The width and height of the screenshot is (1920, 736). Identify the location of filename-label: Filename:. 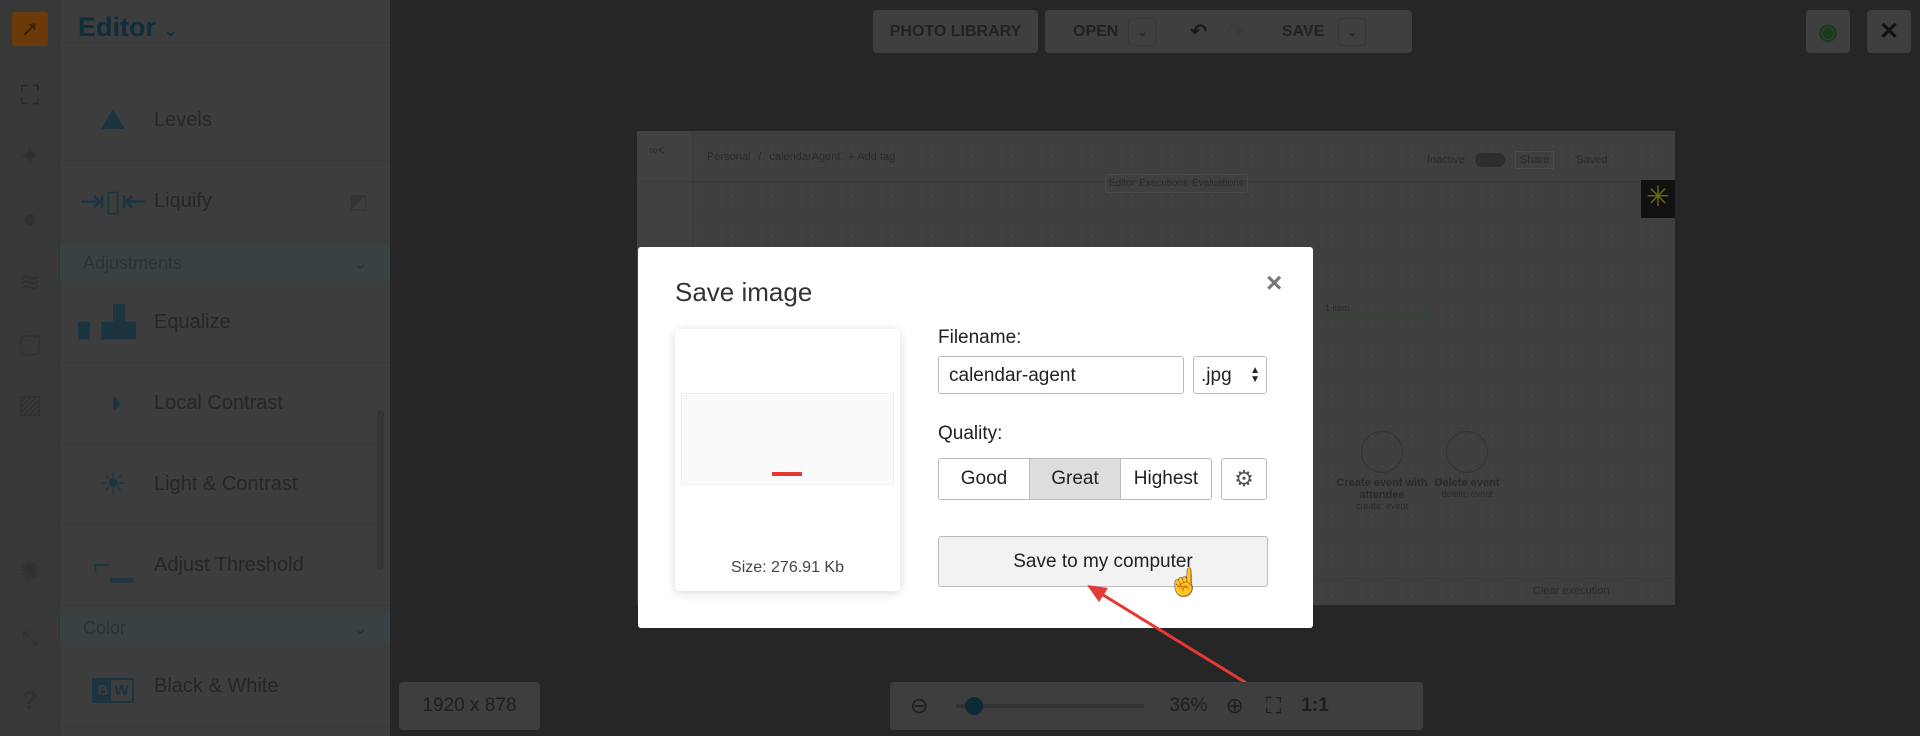
(980, 337).